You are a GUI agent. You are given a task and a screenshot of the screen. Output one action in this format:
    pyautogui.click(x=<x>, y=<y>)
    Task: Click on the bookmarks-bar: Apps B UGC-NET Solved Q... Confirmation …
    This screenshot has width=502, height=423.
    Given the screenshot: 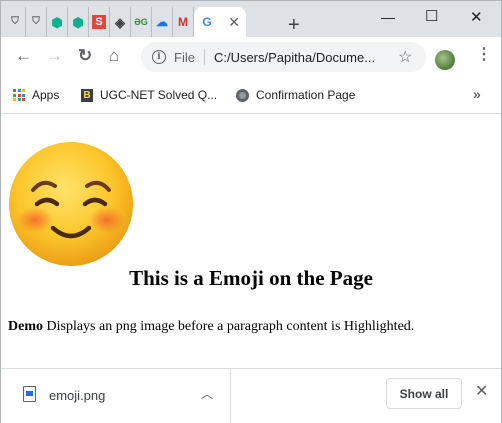 What is the action you would take?
    pyautogui.click(x=251, y=95)
    